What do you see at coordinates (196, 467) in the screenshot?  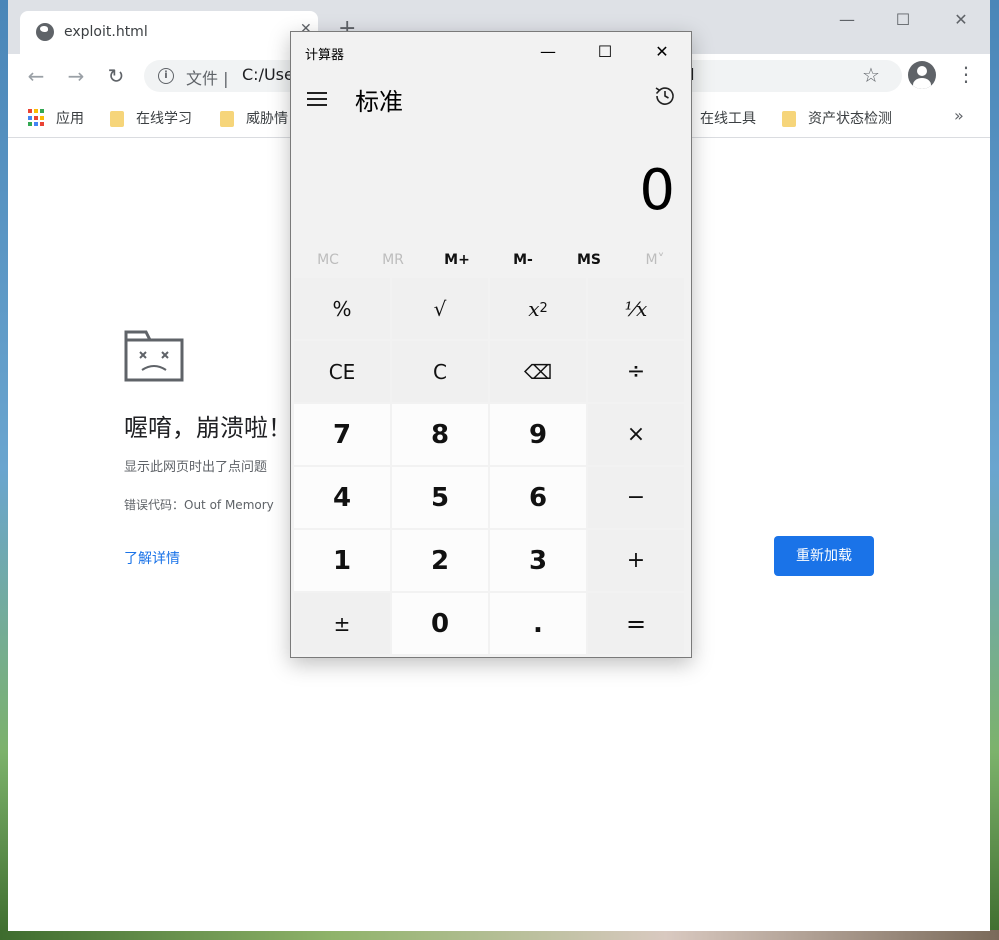 I see `crash-description: 显示此网页时出了点问题` at bounding box center [196, 467].